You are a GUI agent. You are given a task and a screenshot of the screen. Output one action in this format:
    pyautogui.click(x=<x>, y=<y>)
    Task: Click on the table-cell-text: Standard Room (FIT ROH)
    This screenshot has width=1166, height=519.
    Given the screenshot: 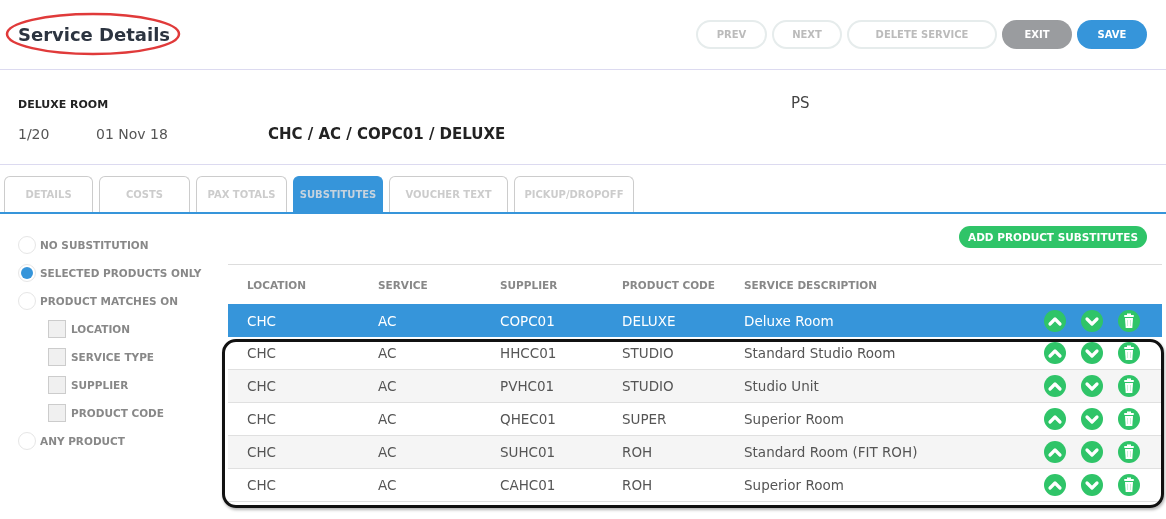 What is the action you would take?
    pyautogui.click(x=831, y=452)
    